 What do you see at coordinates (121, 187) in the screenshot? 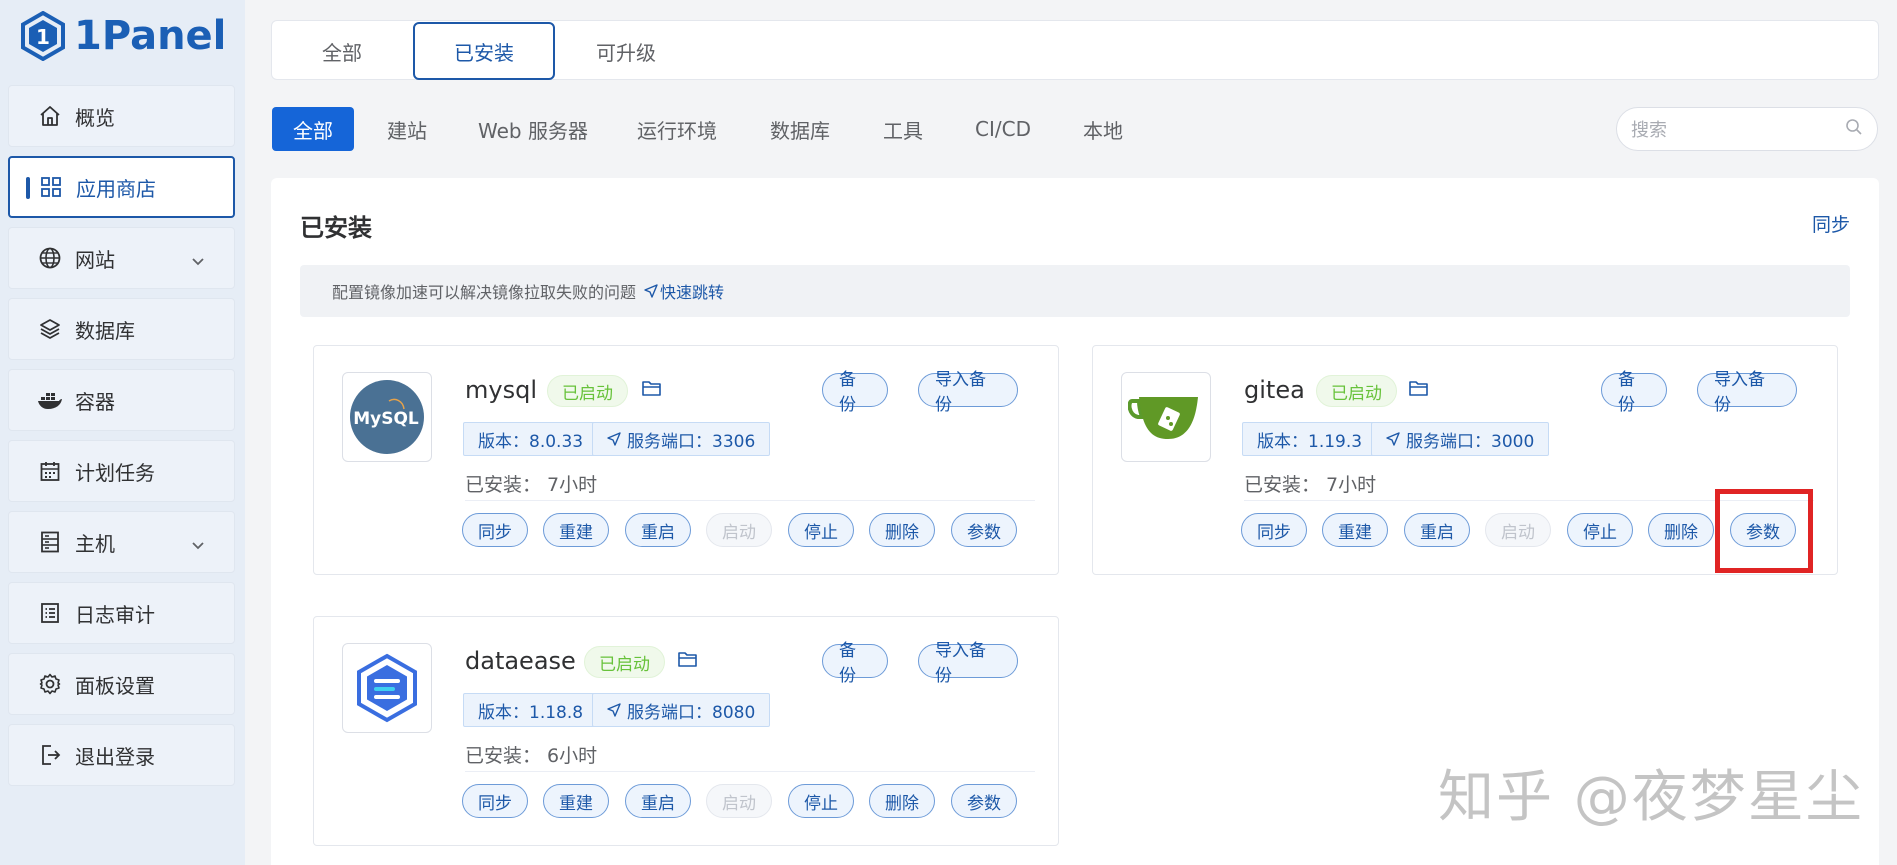
I see `sidebar-item-app-store: 应用商店` at bounding box center [121, 187].